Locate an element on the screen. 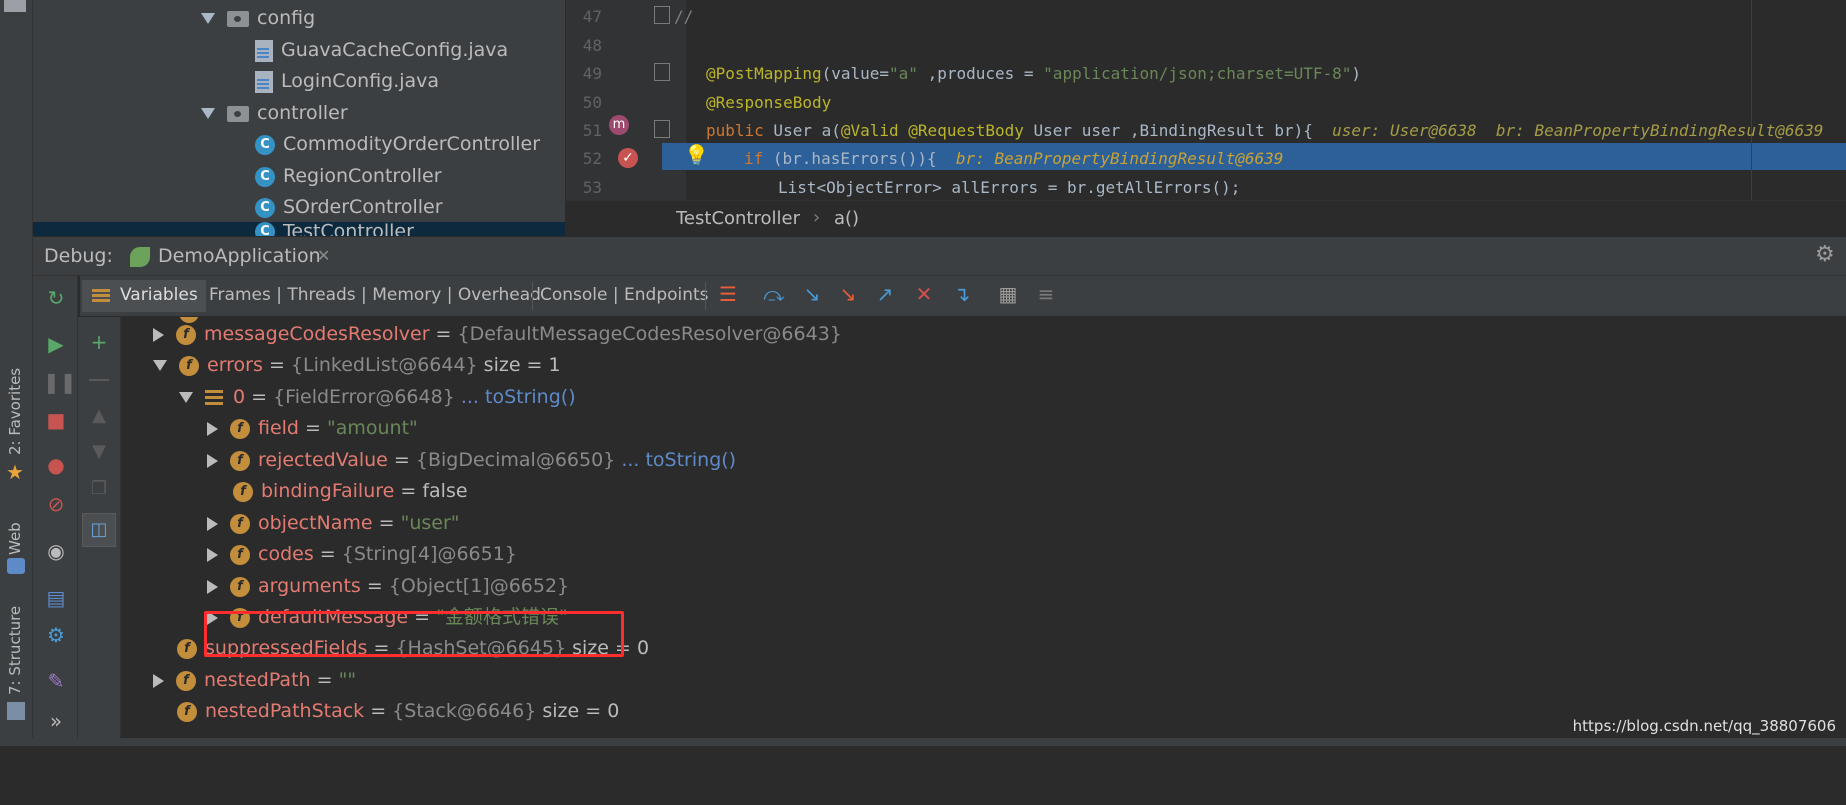  tree-item-sordercontroller: C SOrderController is located at coordinates (349, 207).